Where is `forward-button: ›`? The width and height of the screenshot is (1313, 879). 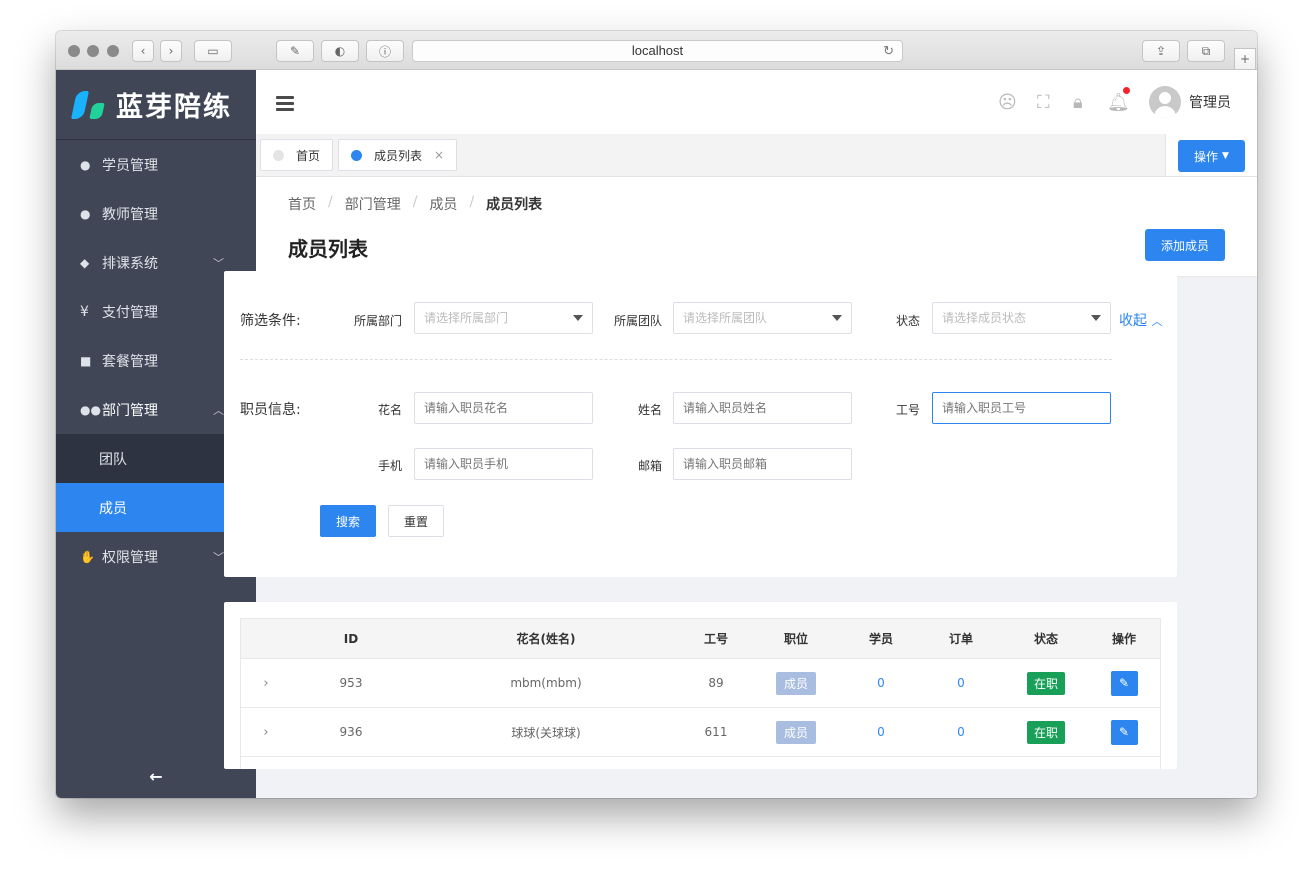
forward-button: › is located at coordinates (171, 51).